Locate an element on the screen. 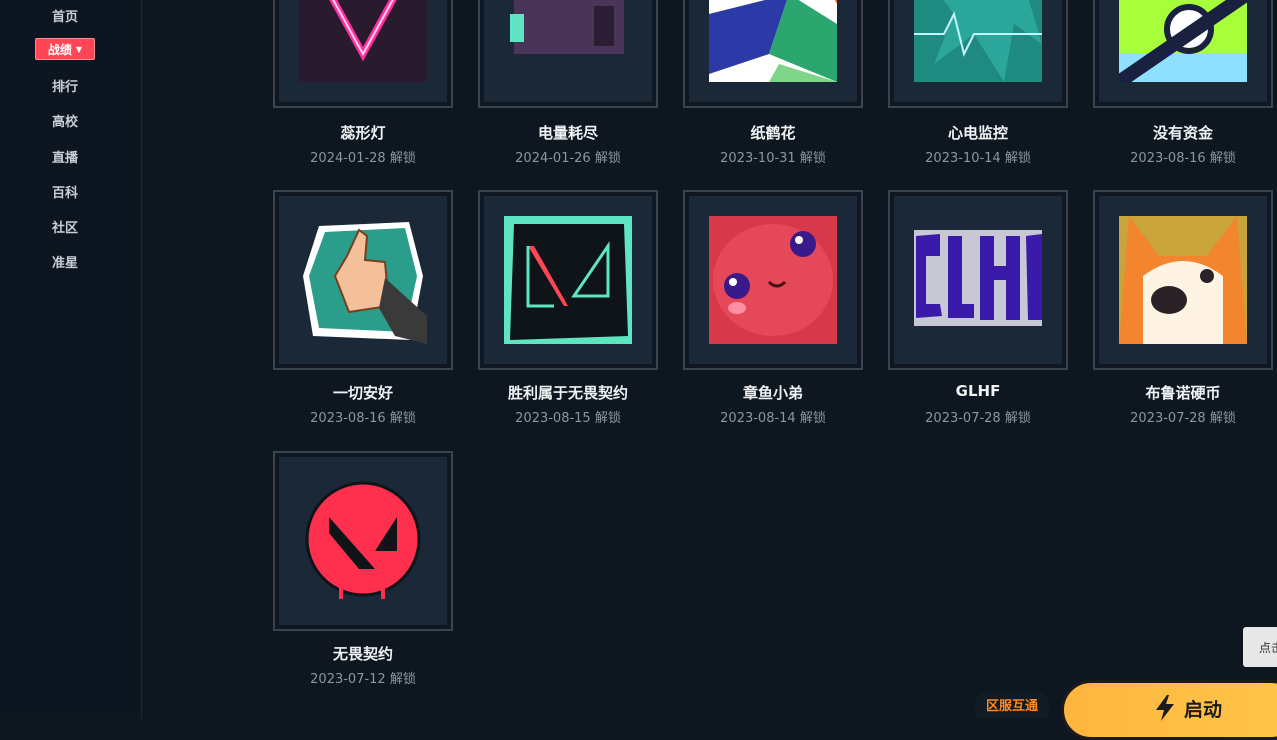  nav-item-record: 战绩 ▼ is located at coordinates (65, 49).